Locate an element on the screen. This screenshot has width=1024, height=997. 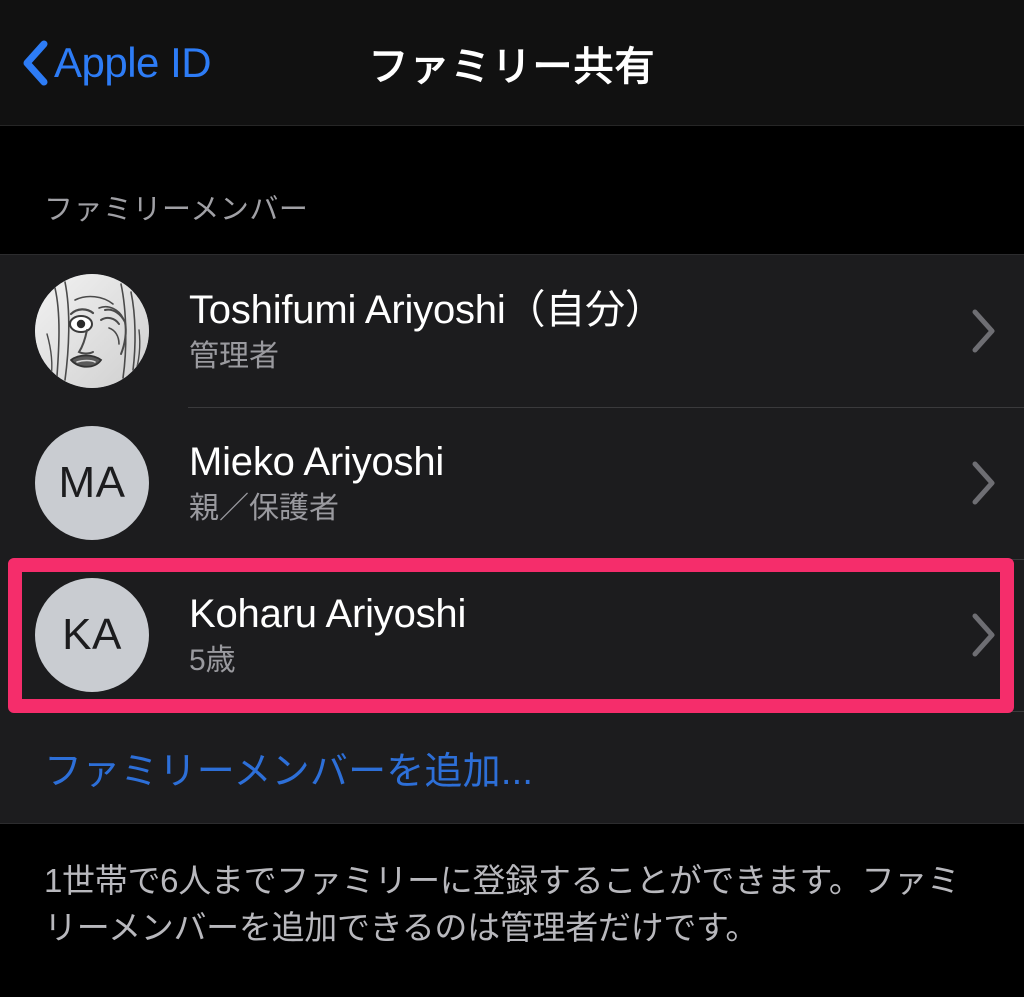
avatar is located at coordinates (92, 331).